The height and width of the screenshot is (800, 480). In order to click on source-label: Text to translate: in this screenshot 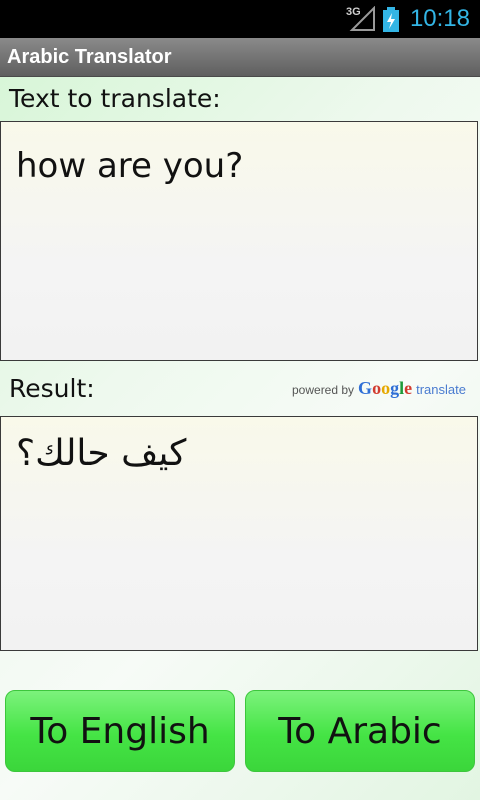, I will do `click(115, 98)`.